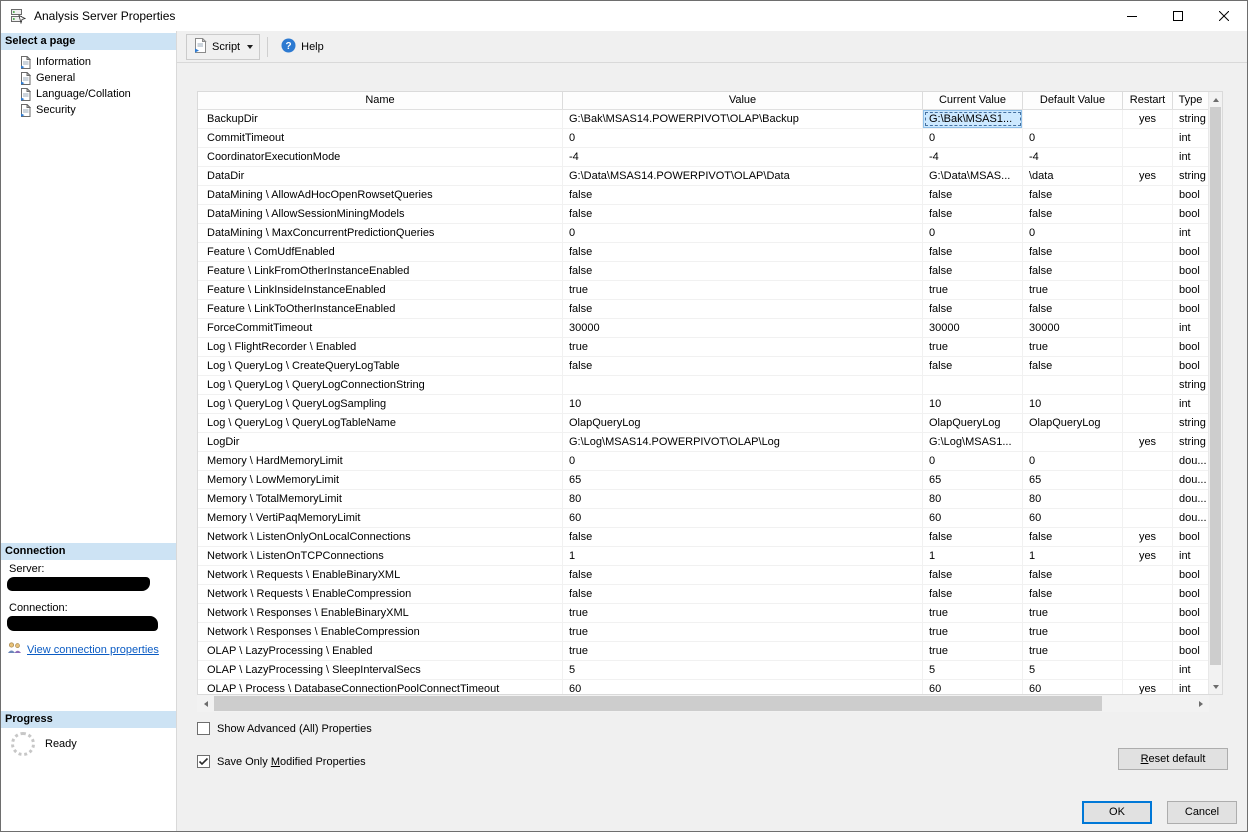 Image resolution: width=1248 pixels, height=832 pixels. Describe the element at coordinates (973, 461) in the screenshot. I see `property-current-cell: 0` at that location.